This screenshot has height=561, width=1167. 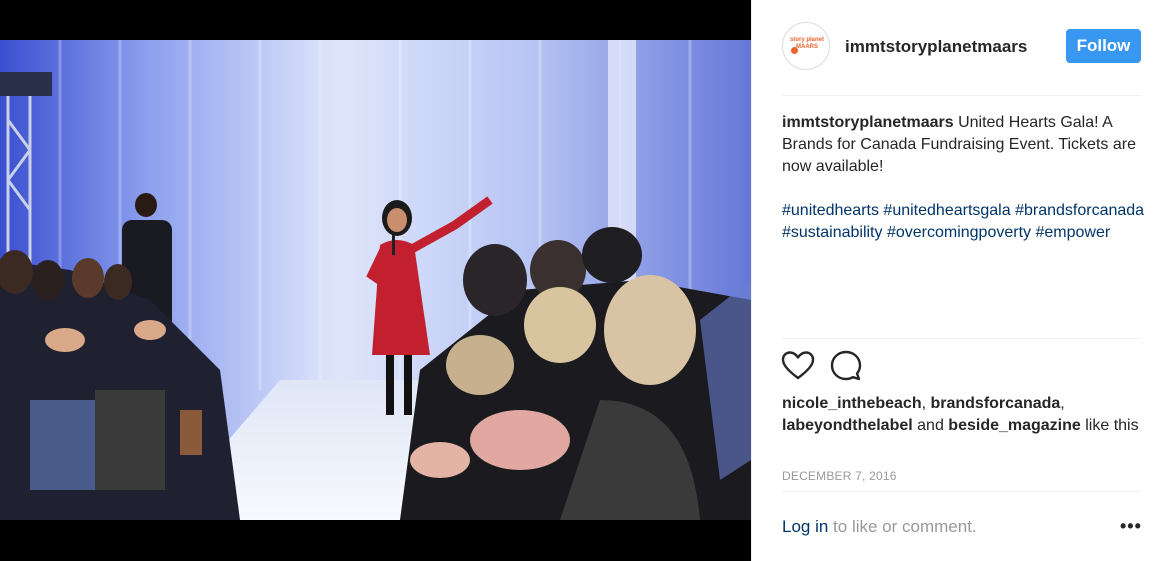 What do you see at coordinates (830, 210) in the screenshot?
I see `hashtag: #unitedhearts` at bounding box center [830, 210].